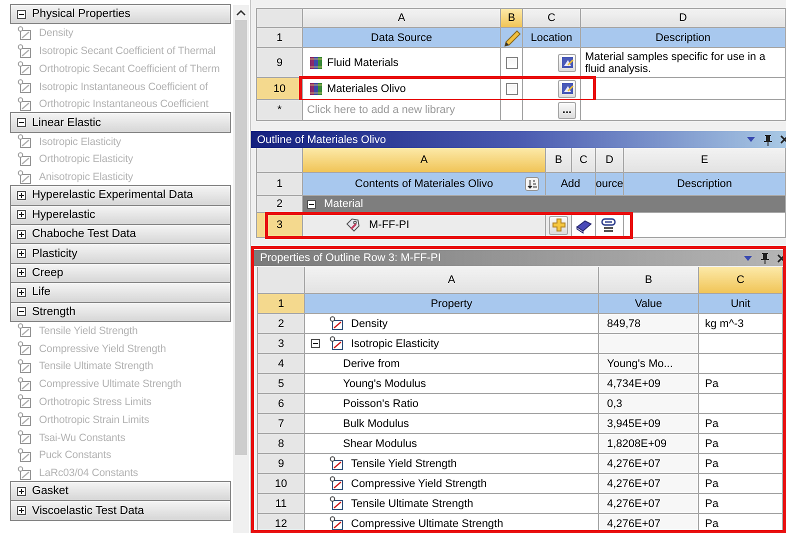  I want to click on property-value: 4,734E+09, so click(634, 384).